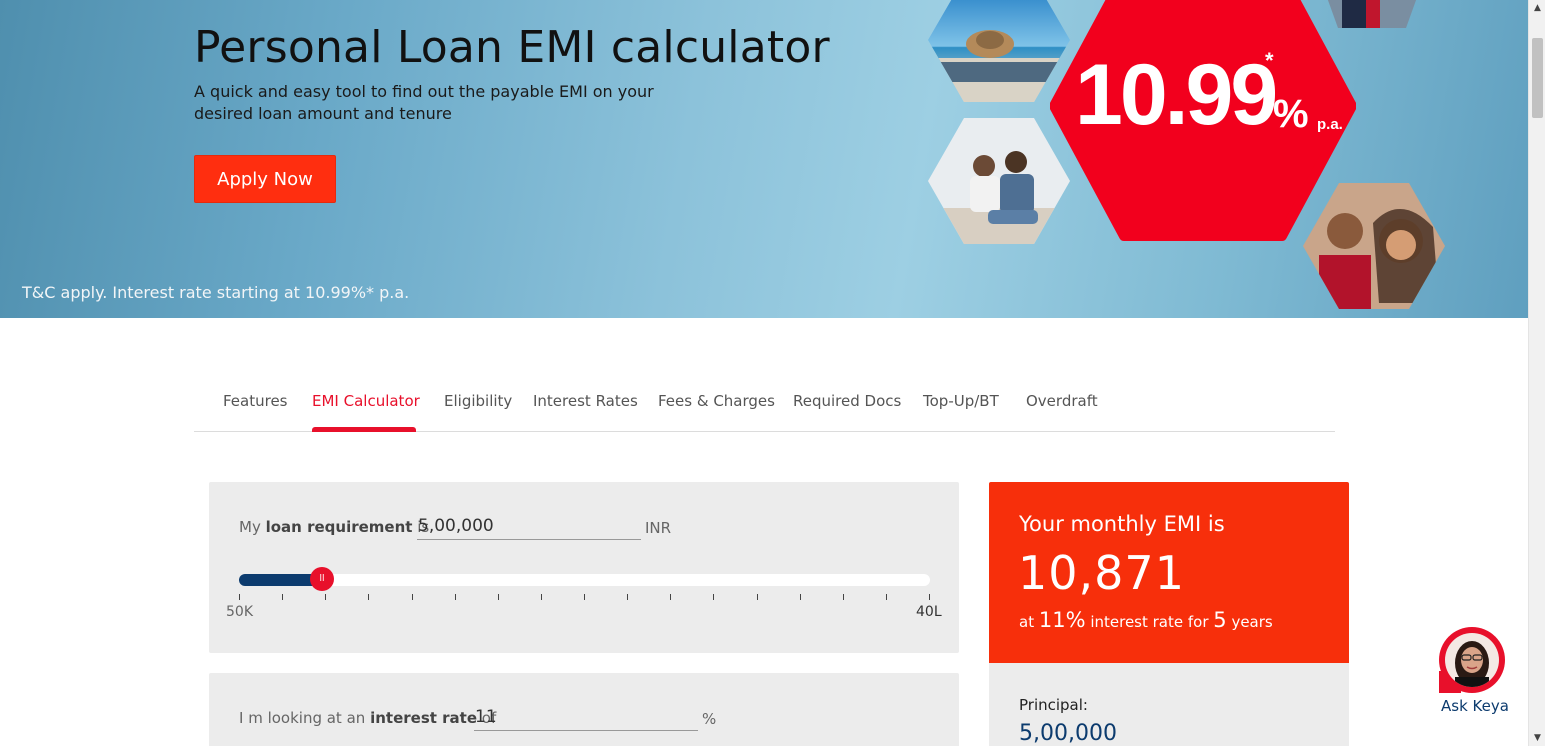 The height and width of the screenshot is (746, 1545). Describe the element at coordinates (239, 612) in the screenshot. I see `loan-scale-min: 50K` at that location.